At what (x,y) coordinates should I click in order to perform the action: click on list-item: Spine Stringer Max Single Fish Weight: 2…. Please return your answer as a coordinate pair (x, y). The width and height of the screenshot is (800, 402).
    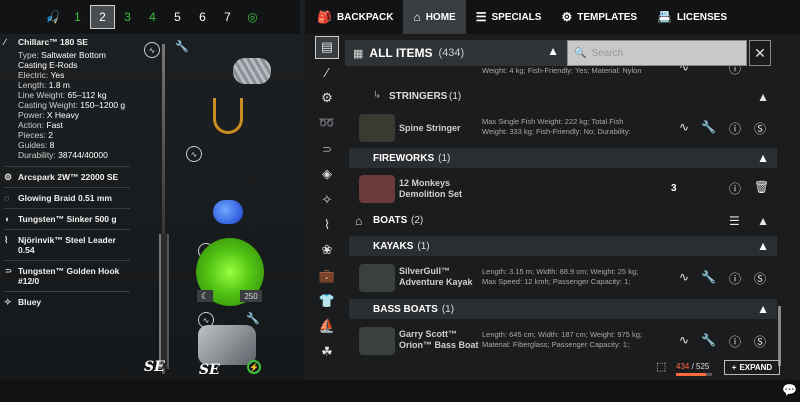
    Looking at the image, I should click on (563, 128).